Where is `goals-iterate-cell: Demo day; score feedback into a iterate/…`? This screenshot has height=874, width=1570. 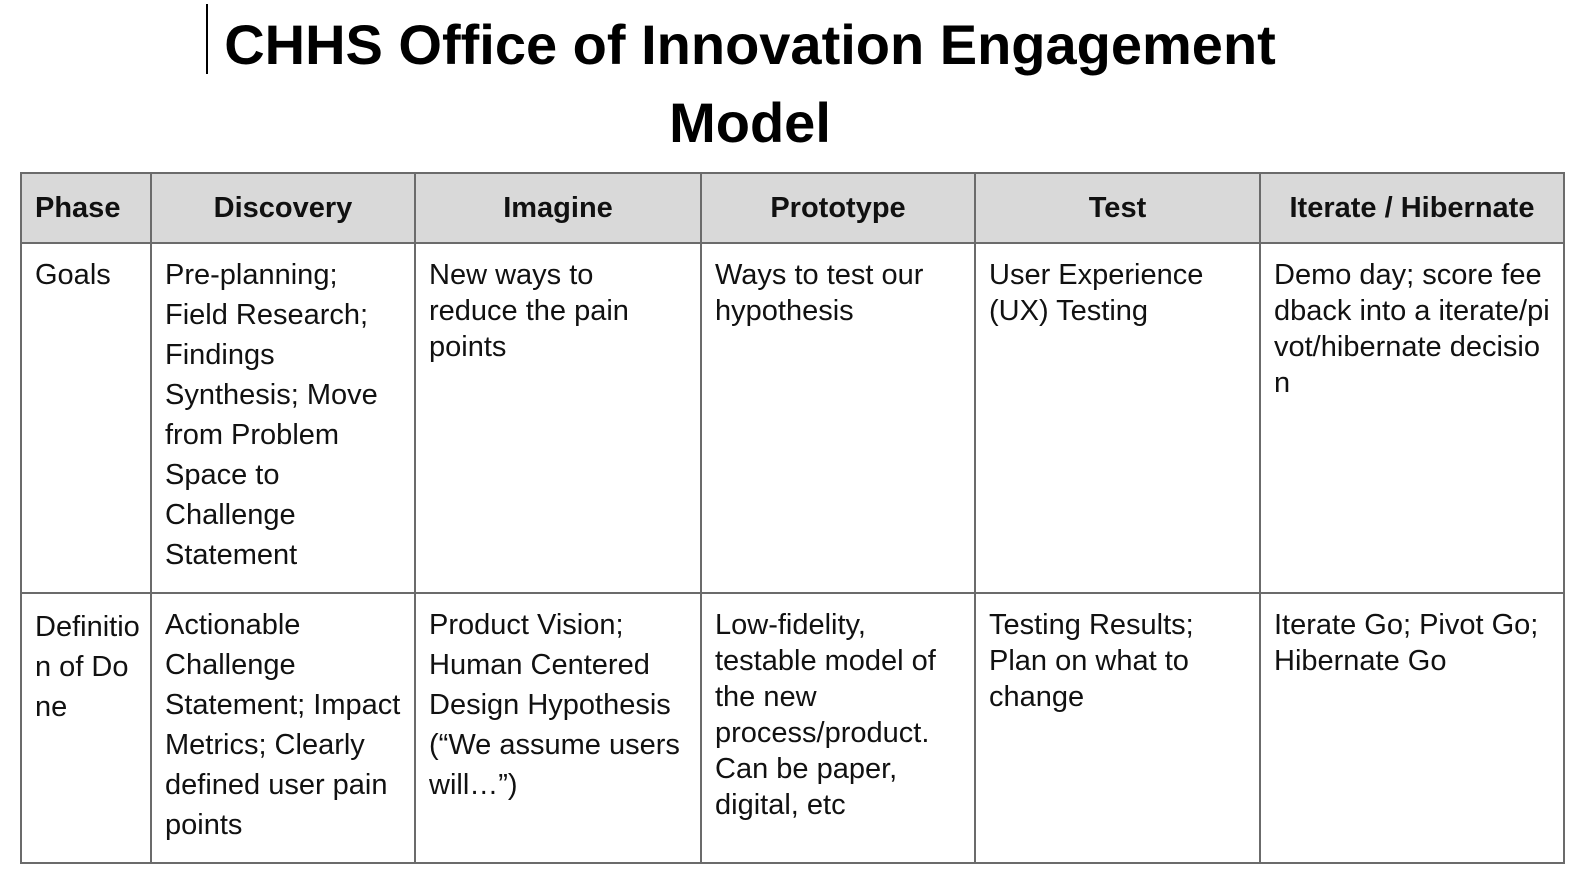 goals-iterate-cell: Demo day; score feedback into a iterate/… is located at coordinates (1412, 418).